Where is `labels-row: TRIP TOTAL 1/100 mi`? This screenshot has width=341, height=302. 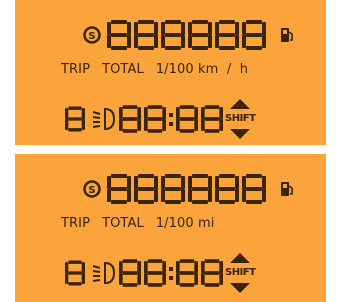
labels-row: TRIP TOTAL 1/100 mi is located at coordinates (143, 223).